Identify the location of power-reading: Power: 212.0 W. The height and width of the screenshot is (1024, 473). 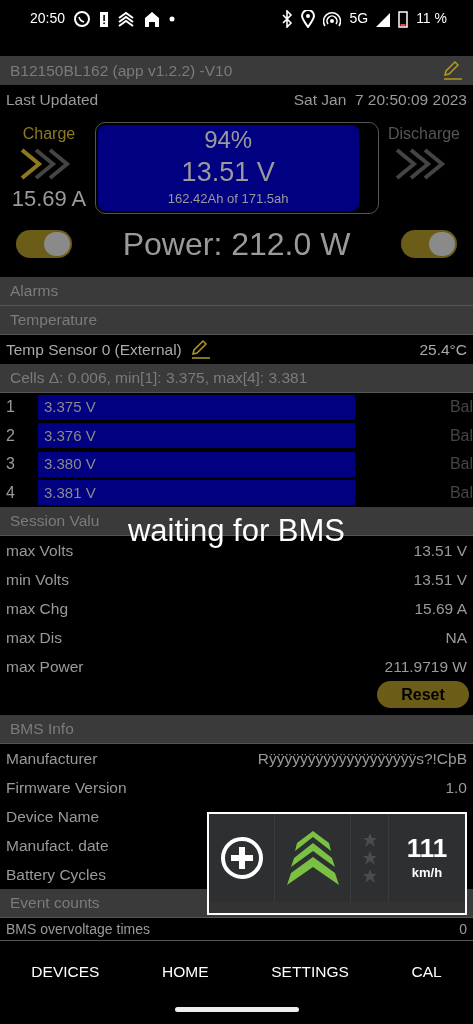
(236, 244).